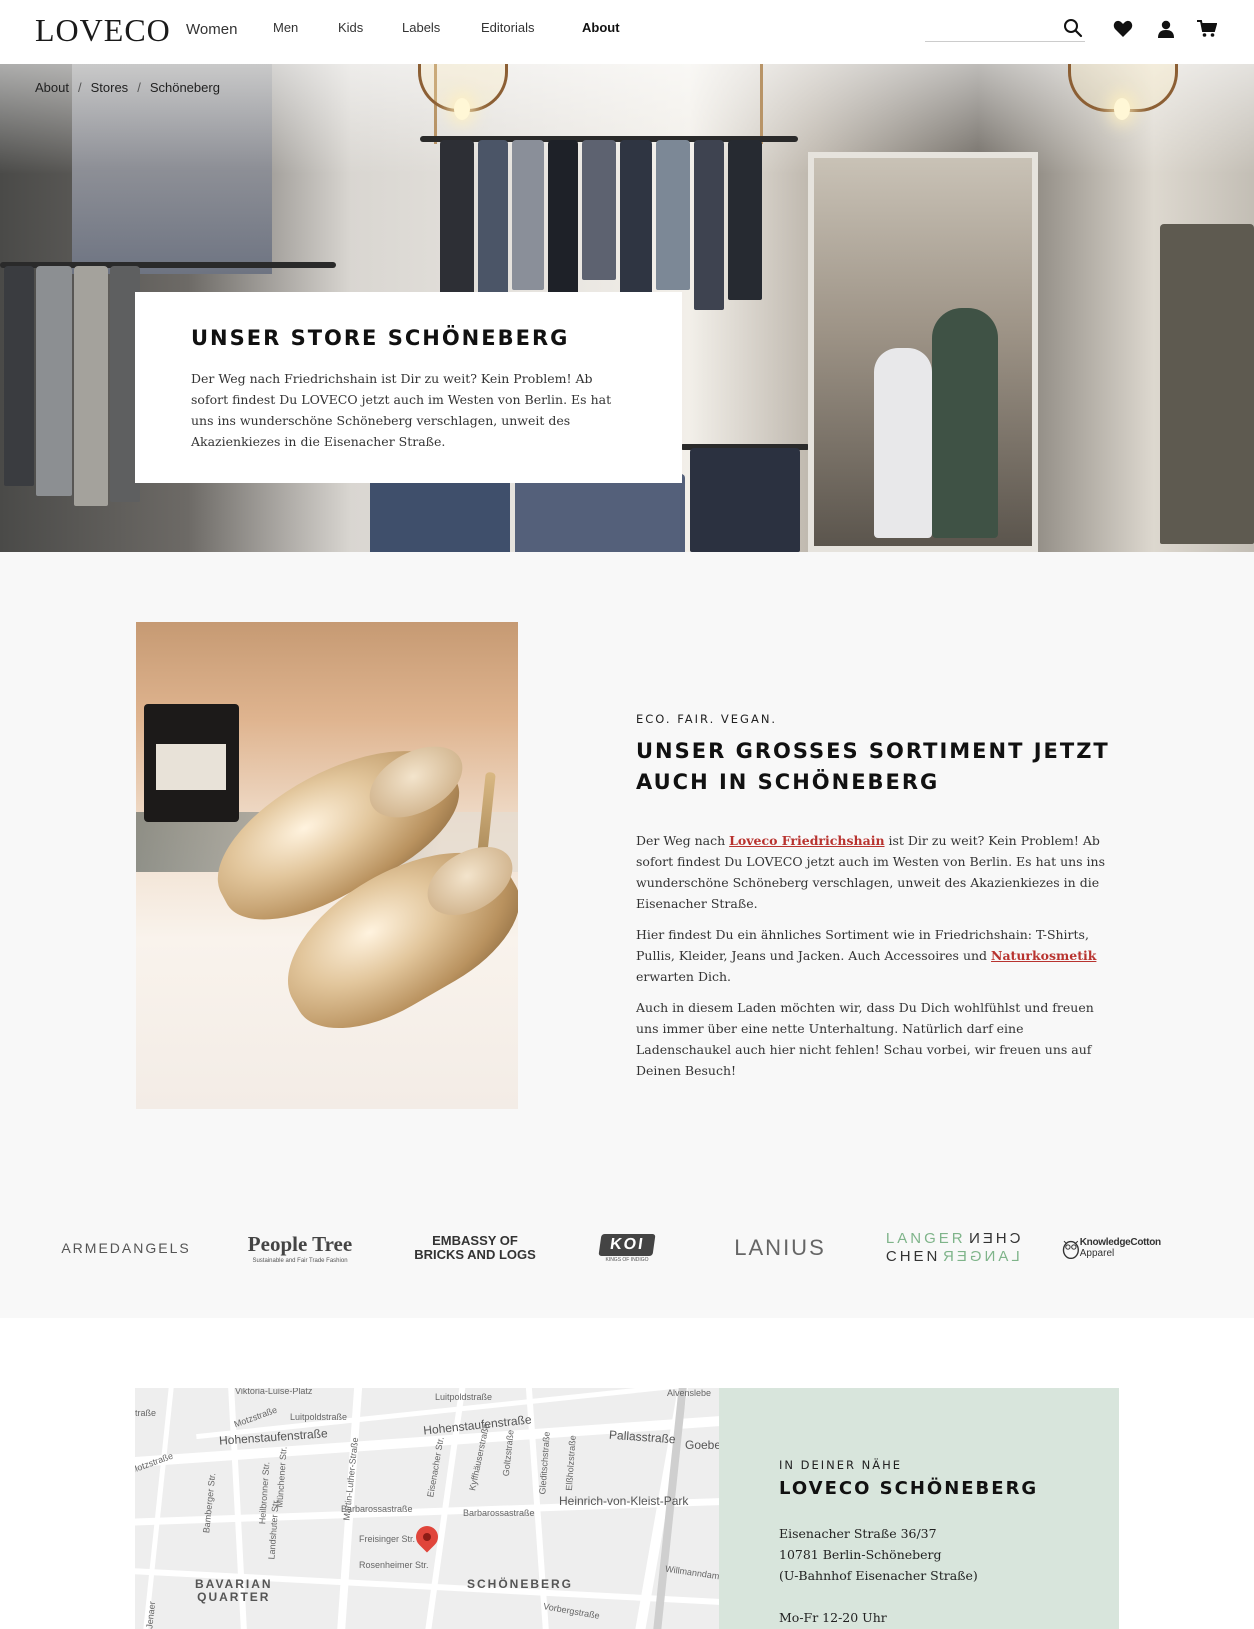 This screenshot has height=1629, width=1254. What do you see at coordinates (350, 27) in the screenshot?
I see `nav-kids: Kids` at bounding box center [350, 27].